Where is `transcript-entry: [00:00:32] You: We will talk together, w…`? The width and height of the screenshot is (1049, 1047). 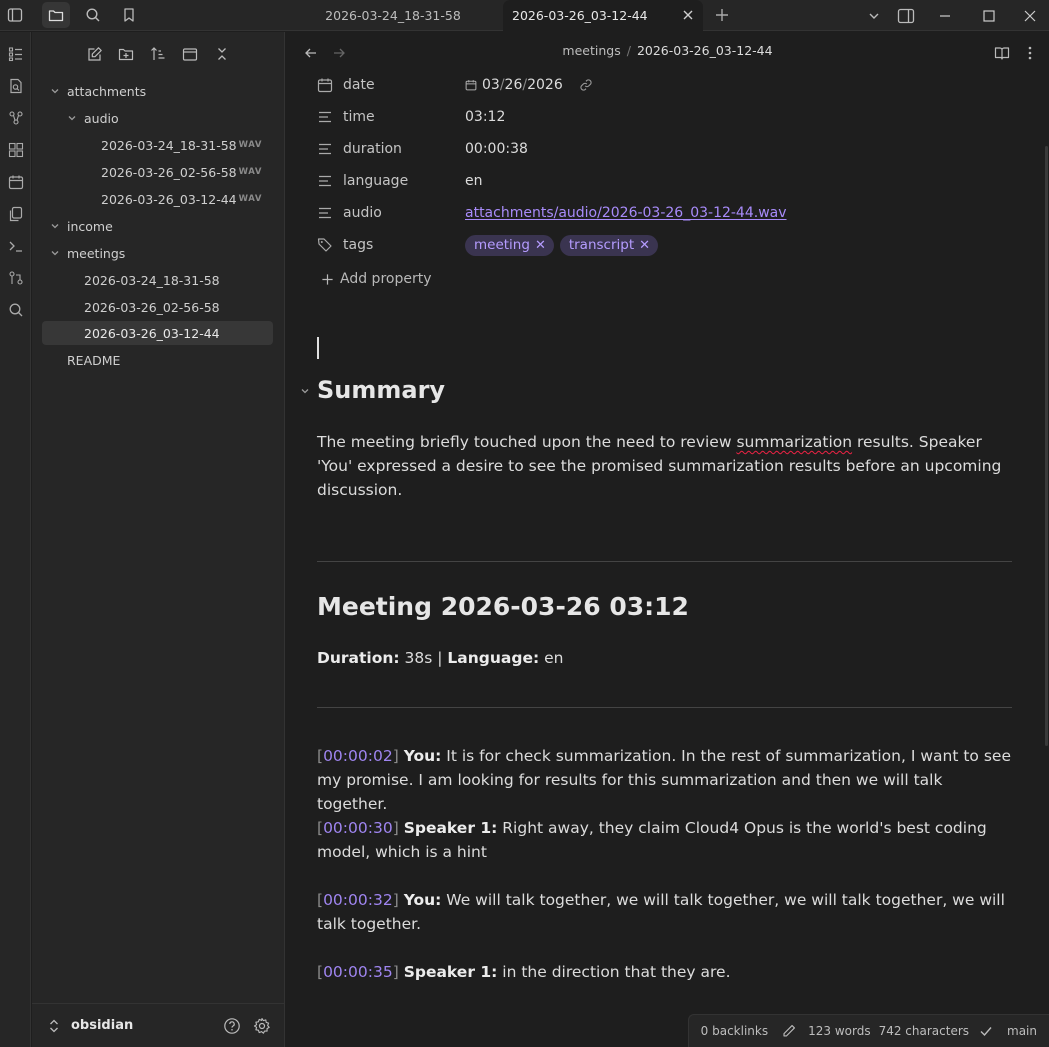
transcript-entry: [00:00:32] You: We will talk together, w… is located at coordinates (664, 912).